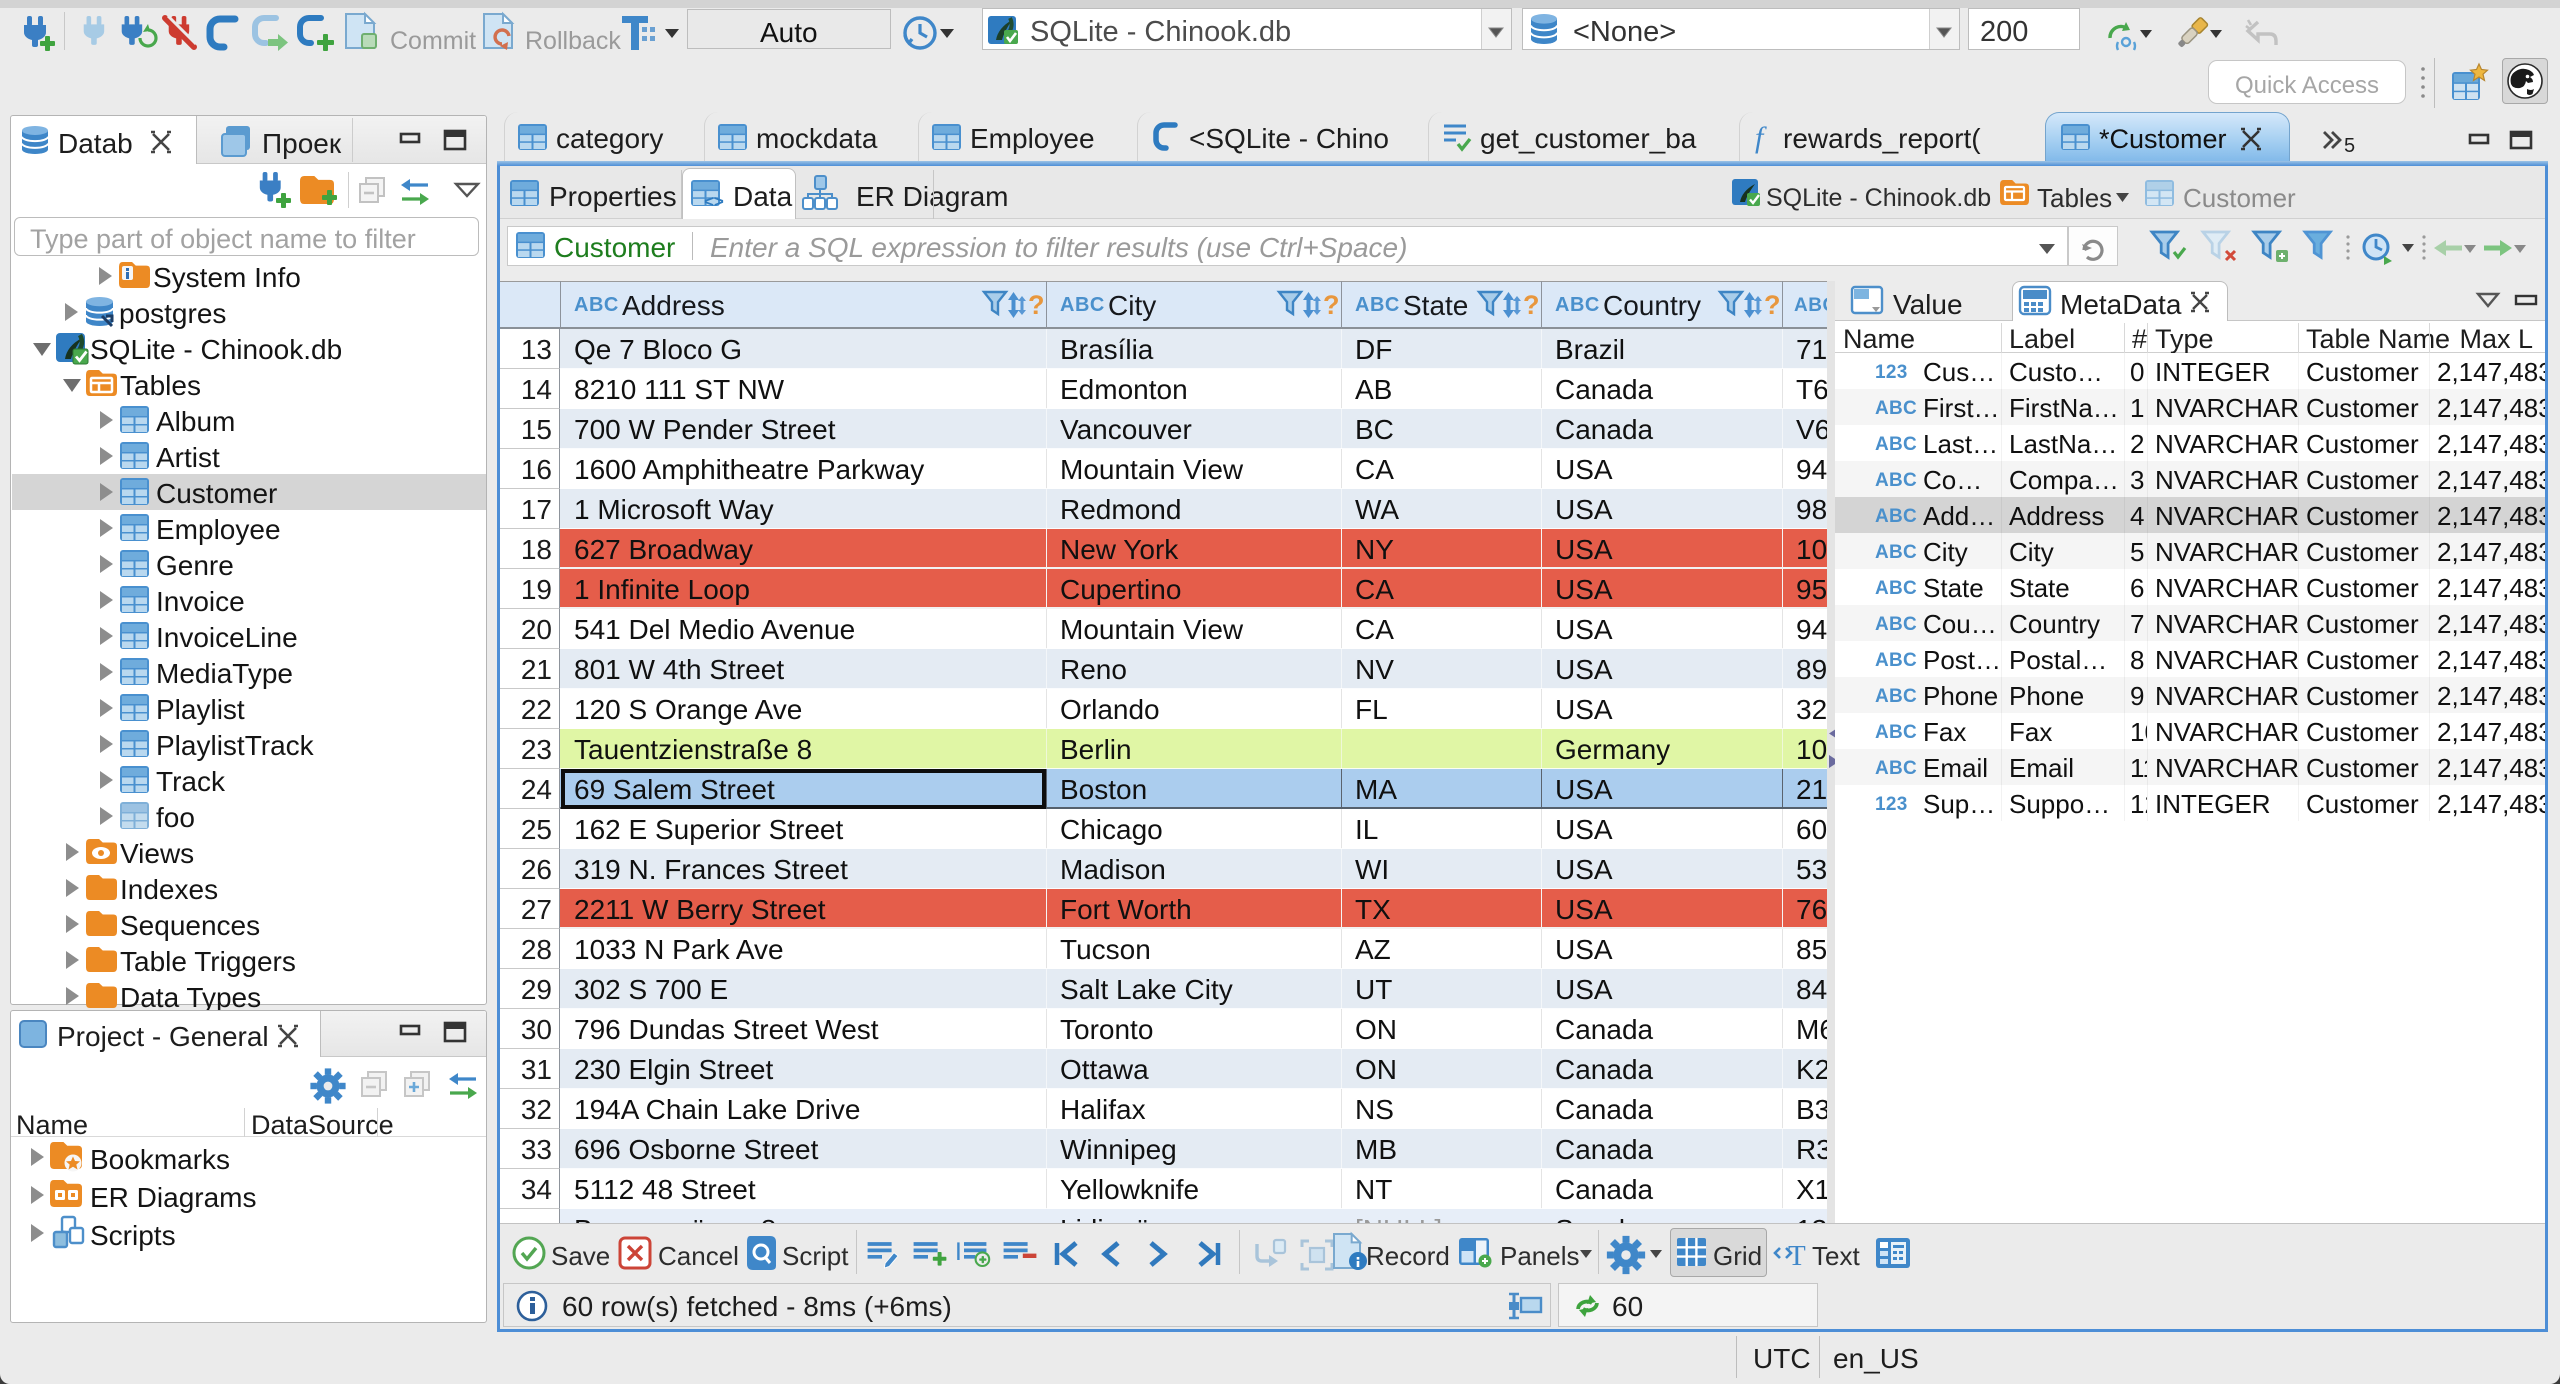 This screenshot has height=1384, width=2560. Describe the element at coordinates (1797, 1256) in the screenshot. I see `svg-text: T` at that location.